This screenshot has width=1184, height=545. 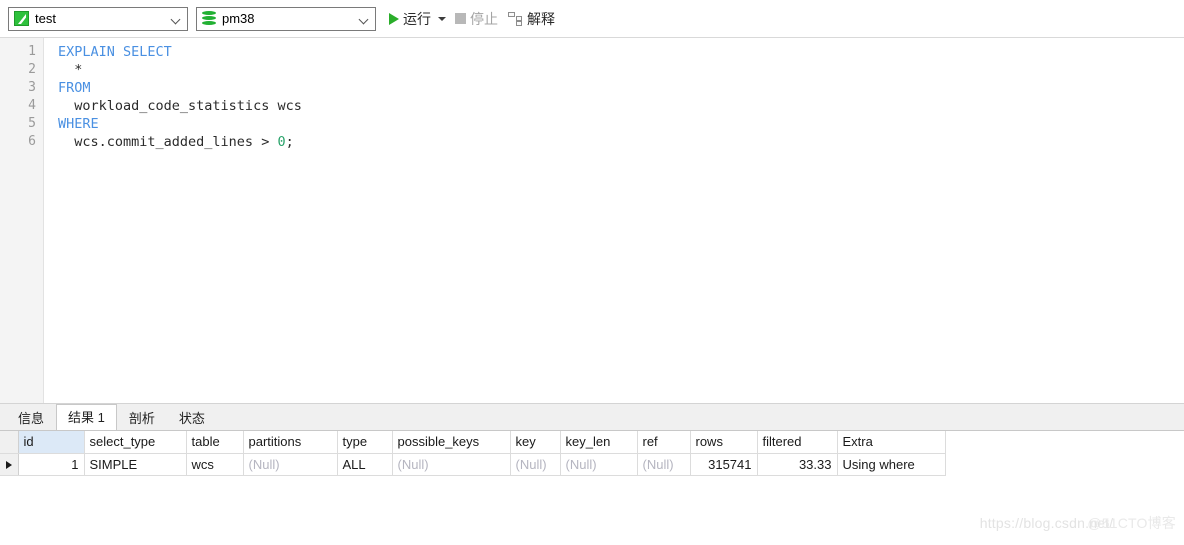 What do you see at coordinates (484, 18) in the screenshot?
I see `stop-button-label: 停止` at bounding box center [484, 18].